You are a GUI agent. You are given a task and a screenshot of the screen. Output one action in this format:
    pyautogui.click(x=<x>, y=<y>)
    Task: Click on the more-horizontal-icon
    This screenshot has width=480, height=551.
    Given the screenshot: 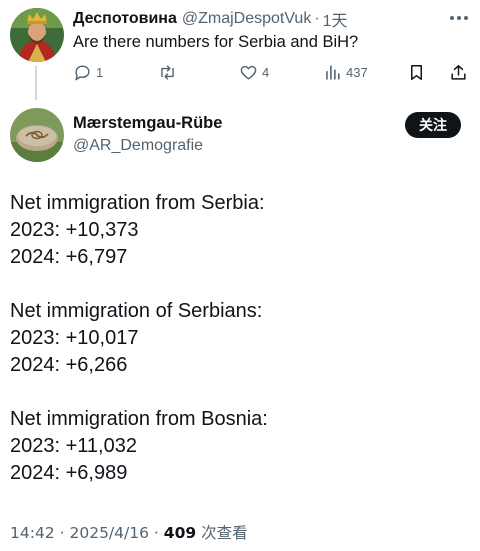 What is the action you would take?
    pyautogui.click(x=459, y=18)
    